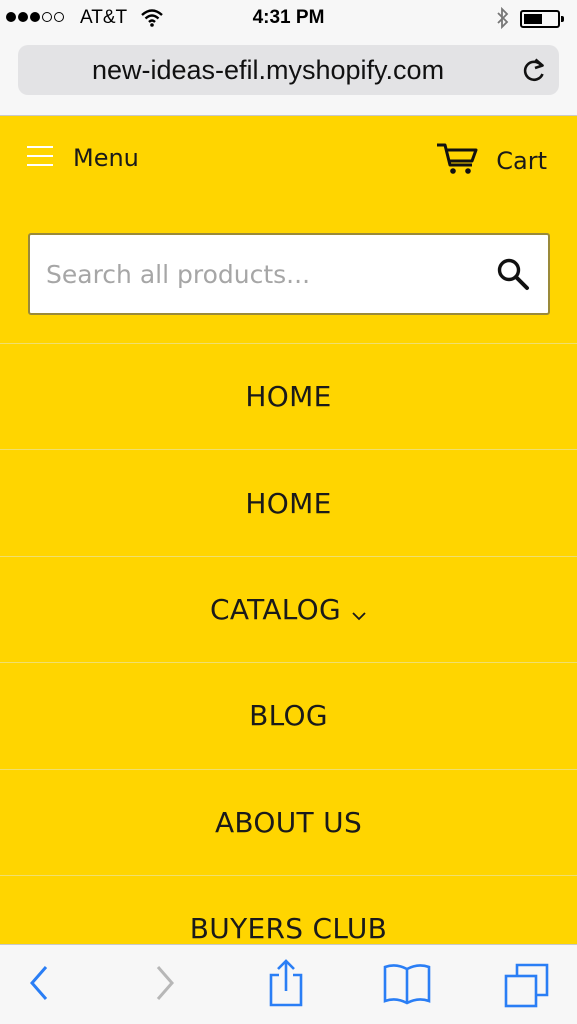  I want to click on nav-item-catalog: CATALOG, so click(288, 608).